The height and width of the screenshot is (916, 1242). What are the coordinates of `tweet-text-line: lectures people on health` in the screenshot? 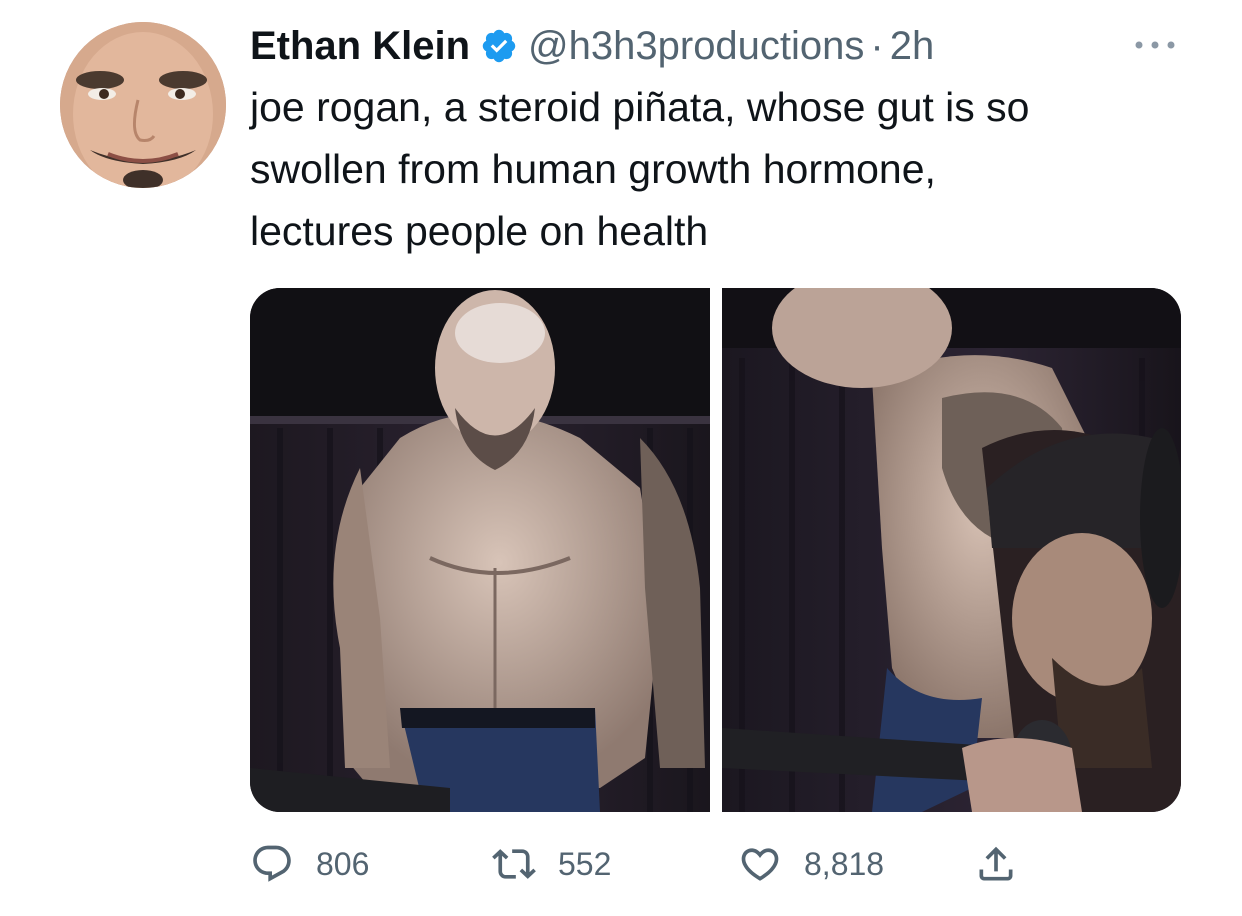 It's located at (479, 231).